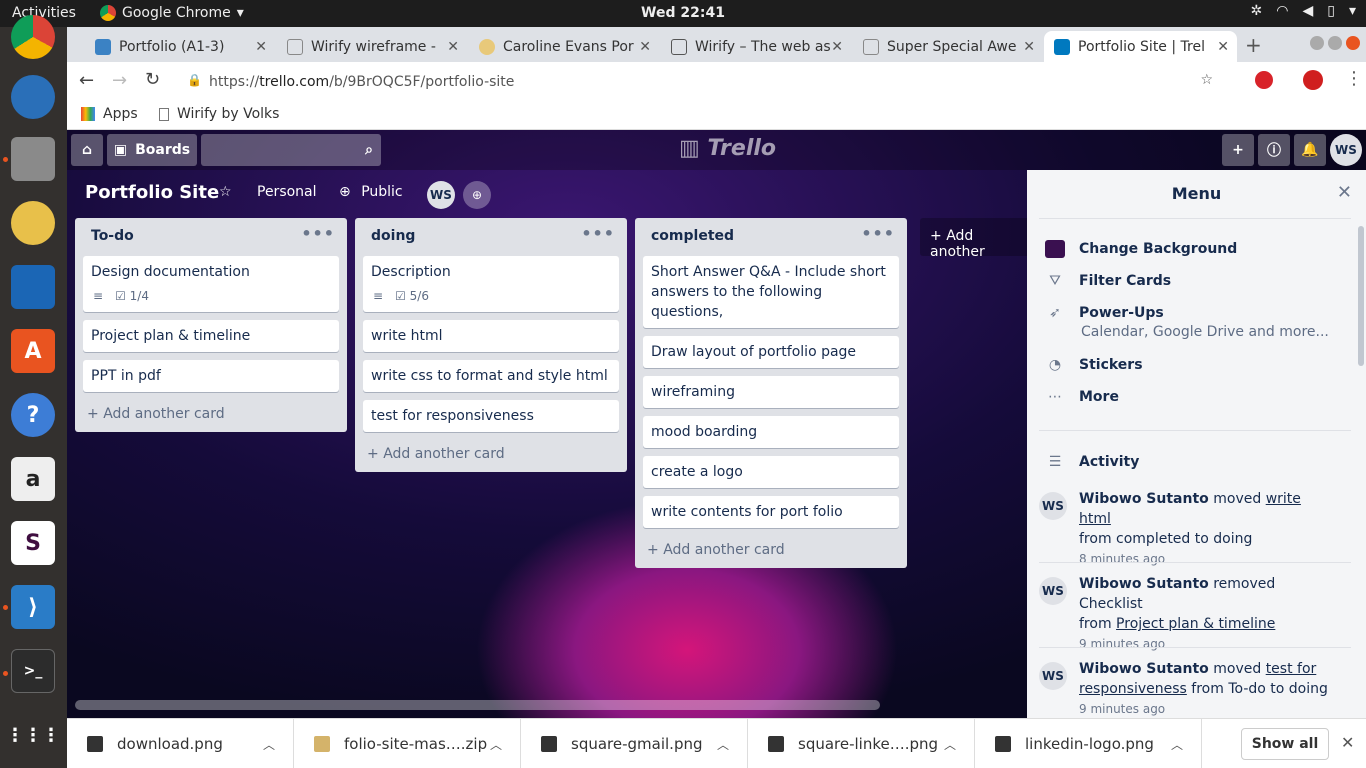 The image size is (1366, 768). Describe the element at coordinates (152, 79) in the screenshot. I see `reload-icon: ↻` at that location.